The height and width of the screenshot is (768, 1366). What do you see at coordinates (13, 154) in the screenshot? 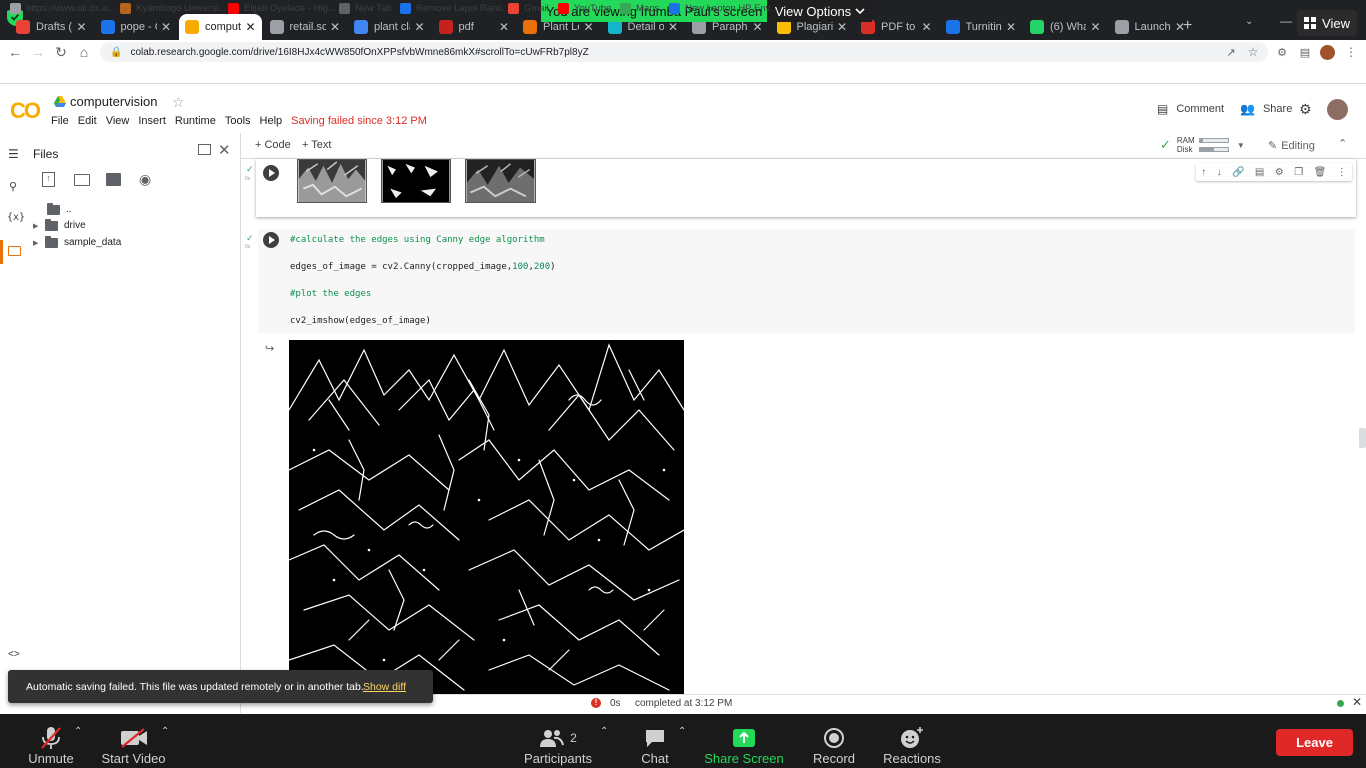
I see `table-of-contents-icon: ☰` at bounding box center [13, 154].